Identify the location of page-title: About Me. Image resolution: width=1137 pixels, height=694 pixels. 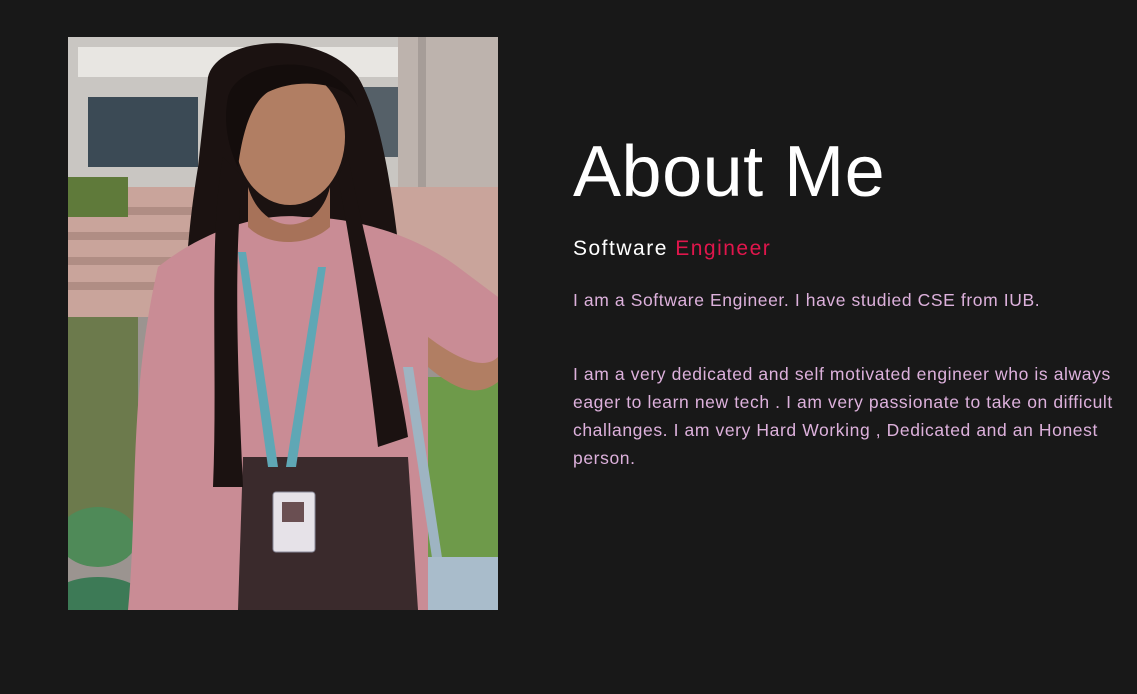
(729, 172).